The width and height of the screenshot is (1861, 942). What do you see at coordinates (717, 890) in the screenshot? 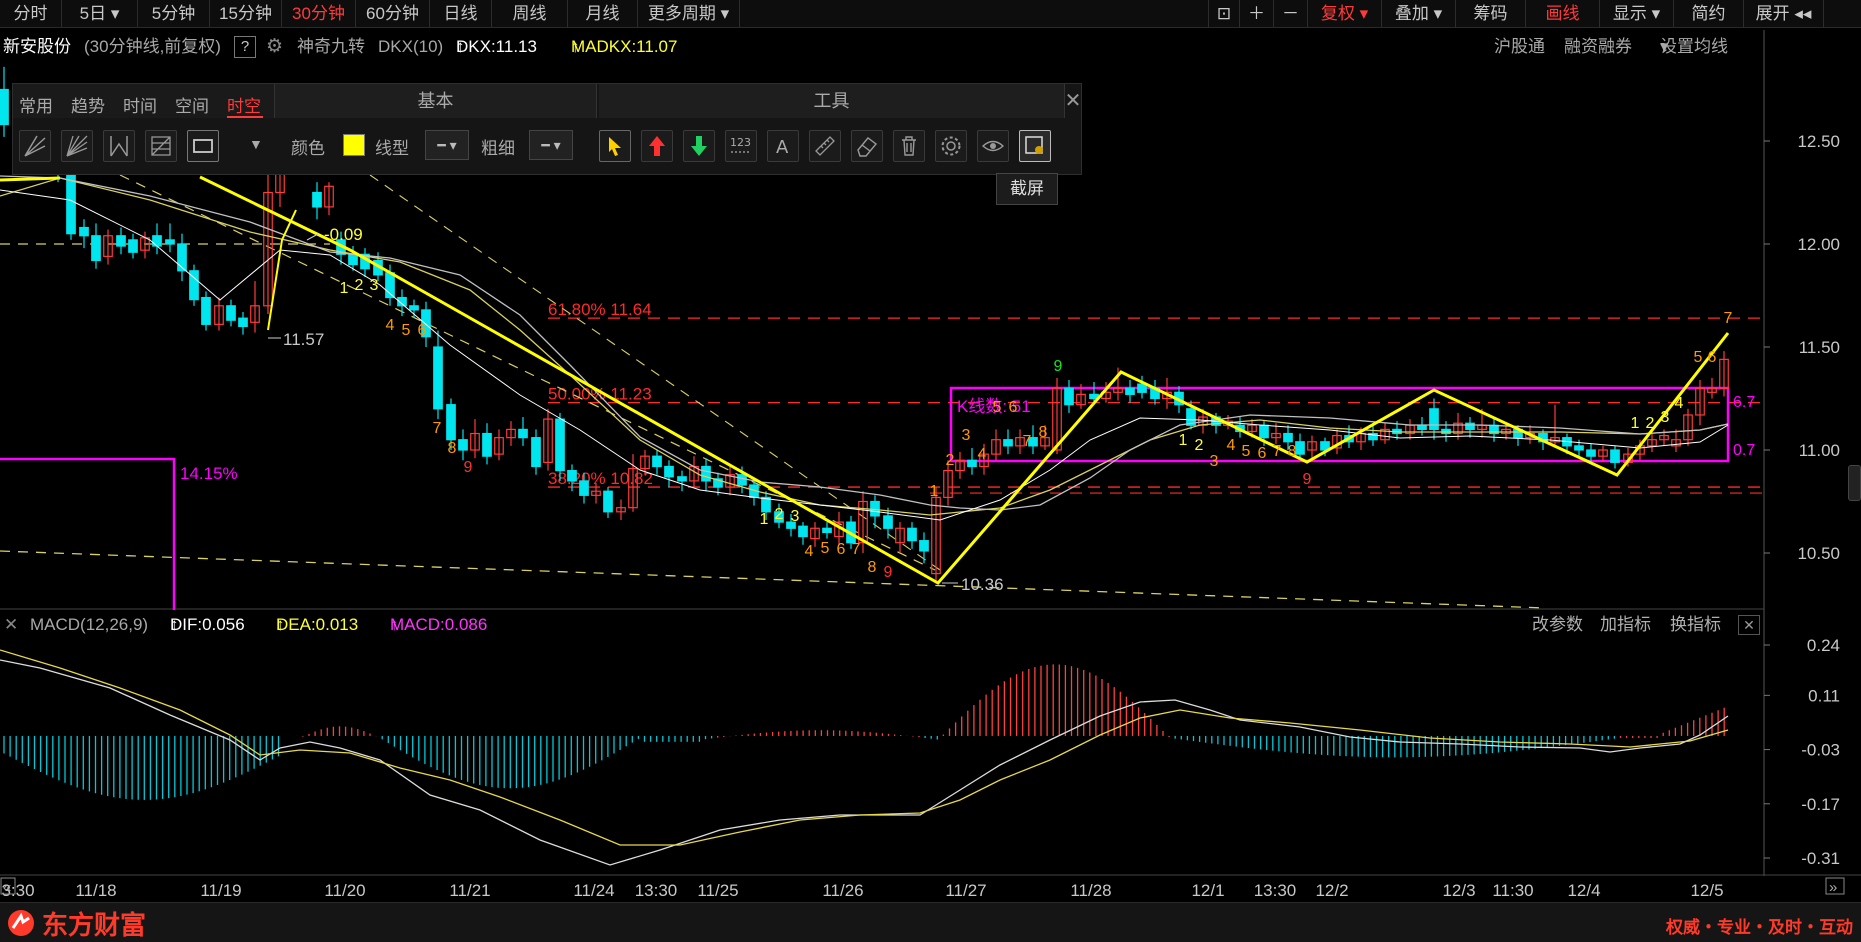
I see `x-tick-label: 11/25` at bounding box center [717, 890].